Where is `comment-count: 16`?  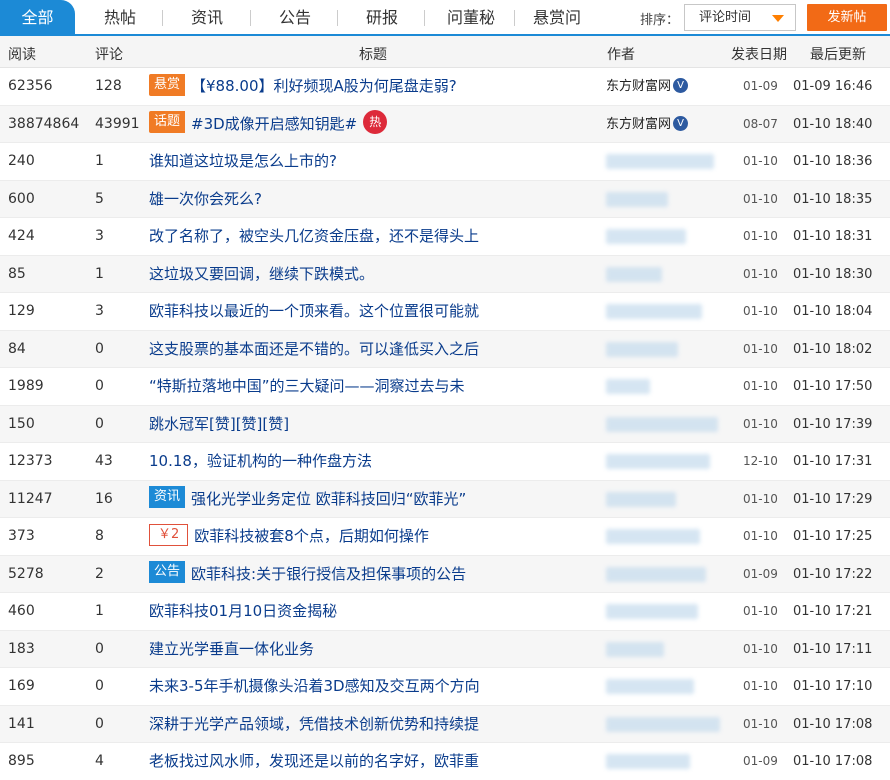
comment-count: 16 is located at coordinates (104, 498).